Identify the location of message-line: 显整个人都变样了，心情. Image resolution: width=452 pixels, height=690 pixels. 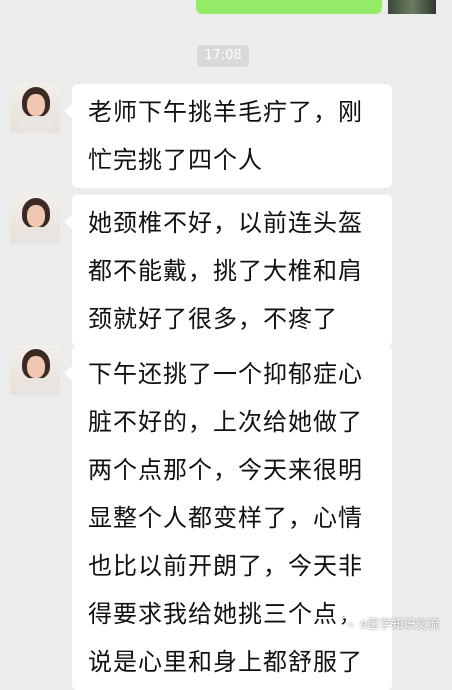
(225, 518).